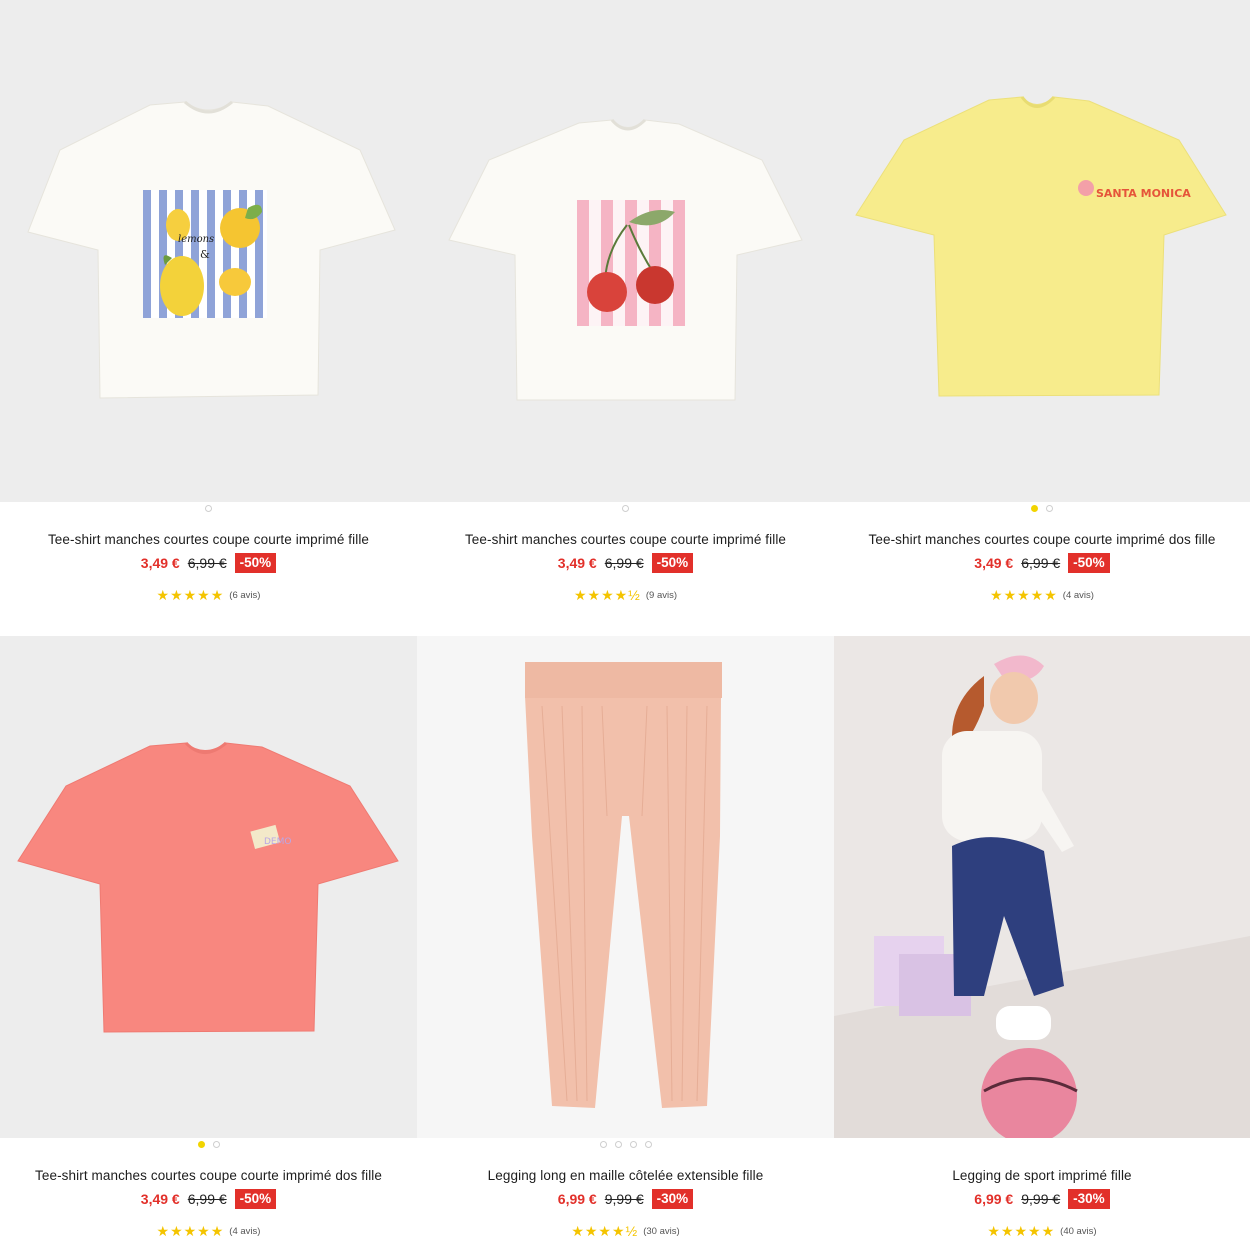  I want to click on cherry-print-tee-image, so click(625, 251).